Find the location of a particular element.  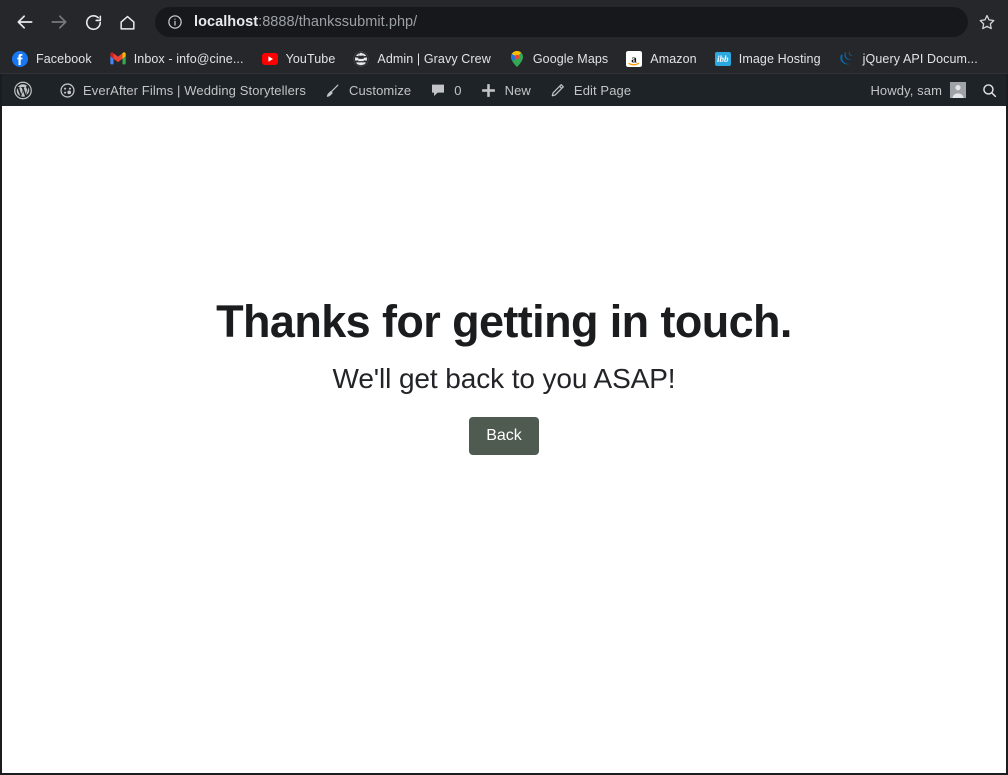

wordpress-logo-icon is located at coordinates (23, 90).